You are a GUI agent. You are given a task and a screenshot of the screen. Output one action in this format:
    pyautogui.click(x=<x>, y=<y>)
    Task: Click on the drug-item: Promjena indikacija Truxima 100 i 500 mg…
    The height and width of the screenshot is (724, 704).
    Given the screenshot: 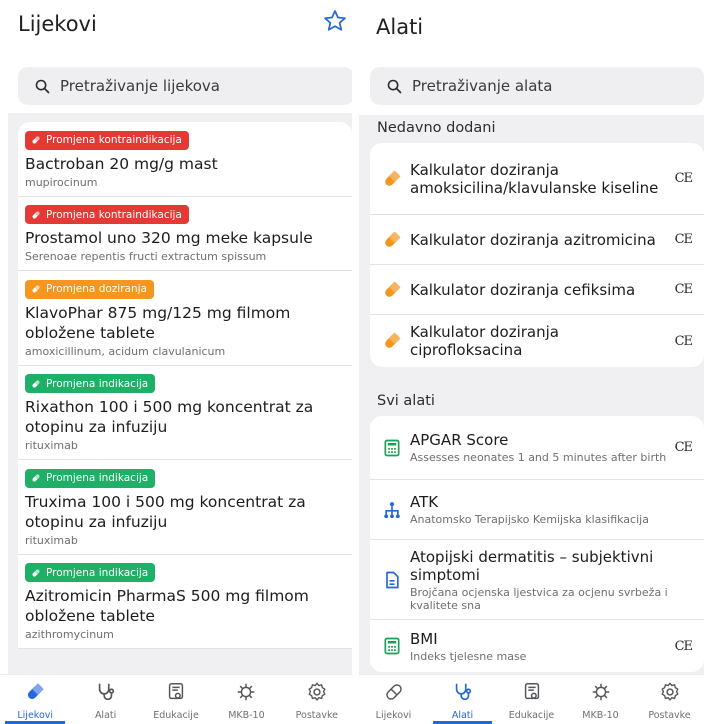 What is the action you would take?
    pyautogui.click(x=185, y=507)
    